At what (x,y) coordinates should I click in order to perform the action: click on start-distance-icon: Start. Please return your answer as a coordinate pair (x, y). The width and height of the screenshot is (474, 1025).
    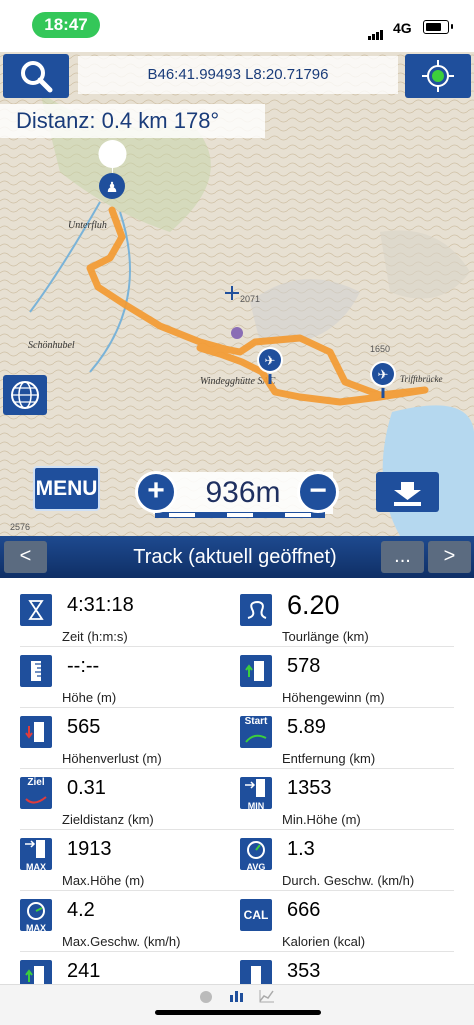
    Looking at the image, I should click on (256, 732).